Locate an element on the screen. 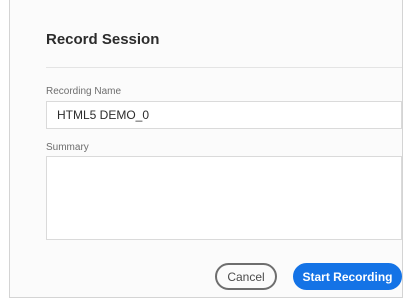 Image resolution: width=414 pixels, height=300 pixels. cancel-button: Cancel is located at coordinates (246, 276).